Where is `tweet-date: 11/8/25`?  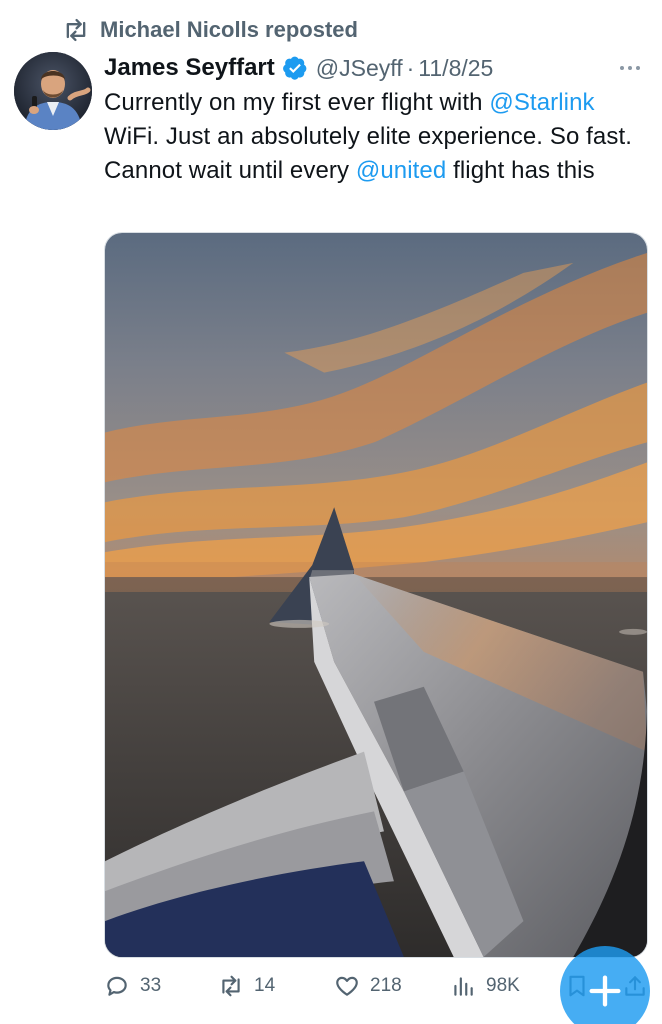
tweet-date: 11/8/25 is located at coordinates (455, 68).